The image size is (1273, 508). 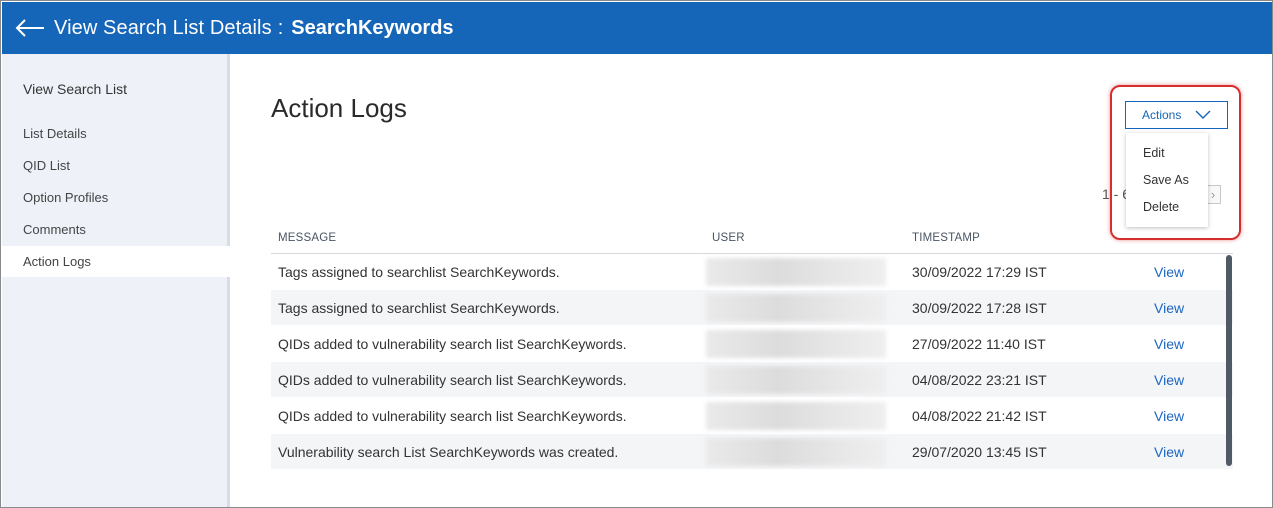 What do you see at coordinates (979, 272) in the screenshot?
I see `log-timestamp: 30/09/2022 17:29 IST` at bounding box center [979, 272].